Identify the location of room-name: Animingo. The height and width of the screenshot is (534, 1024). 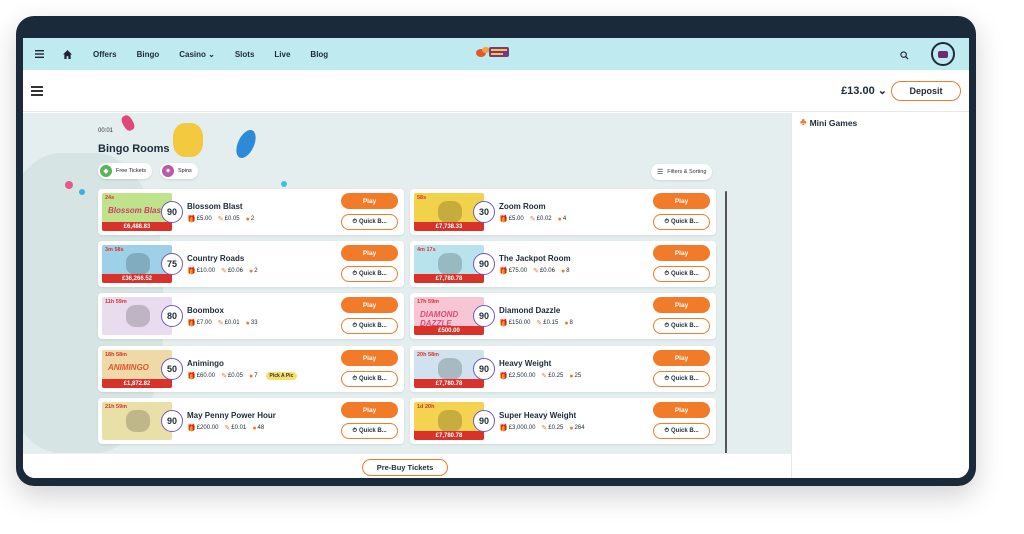
(205, 363).